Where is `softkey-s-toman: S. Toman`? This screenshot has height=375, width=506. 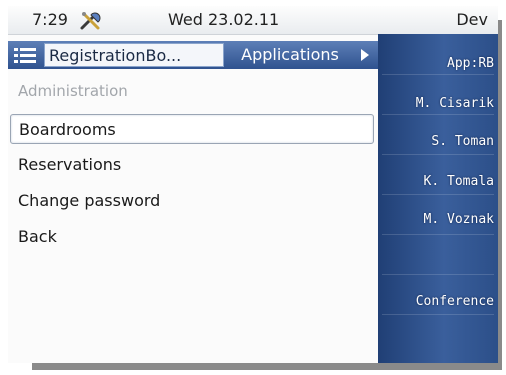 softkey-s-toman: S. Toman is located at coordinates (439, 141).